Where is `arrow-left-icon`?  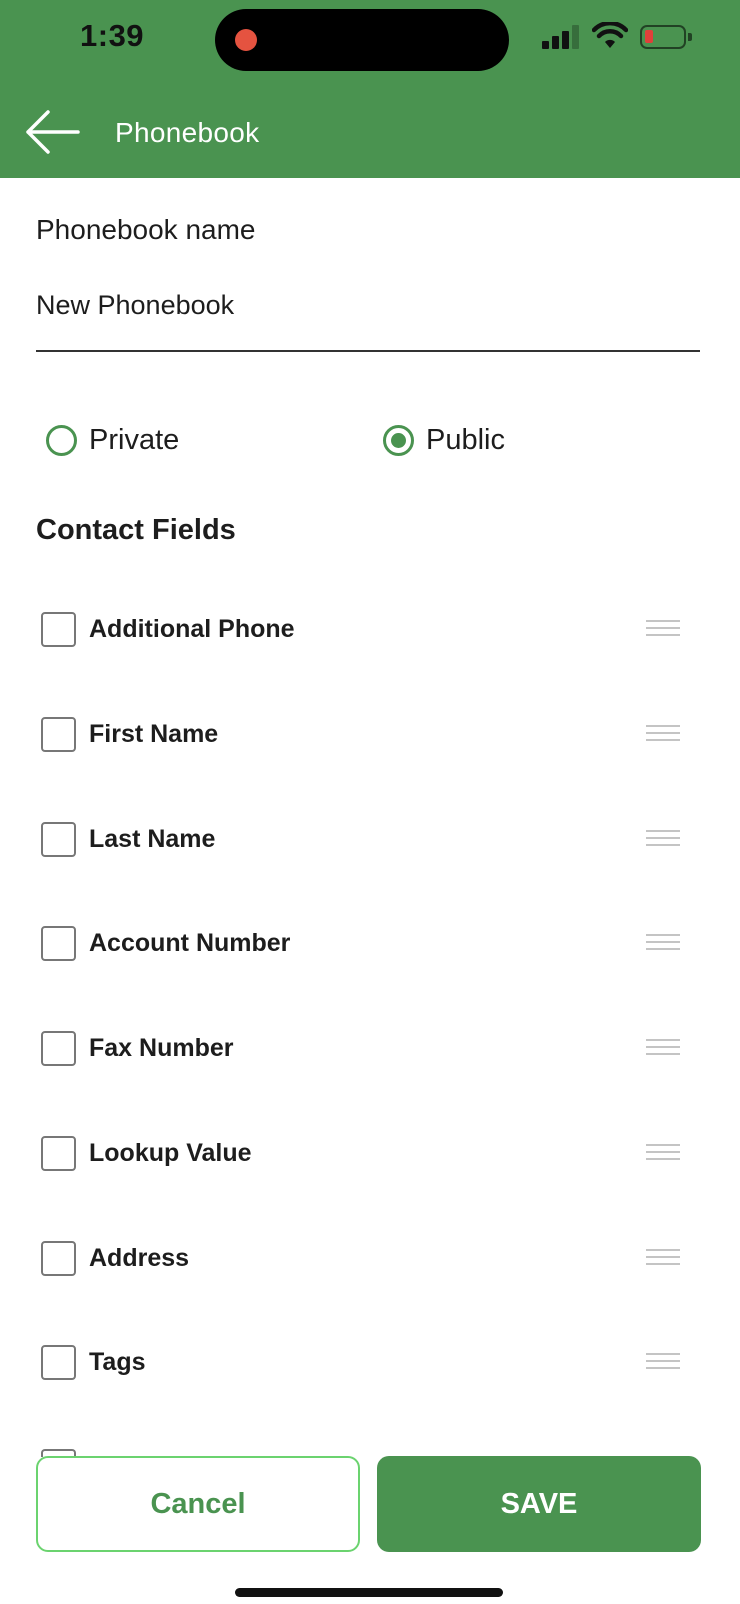 arrow-left-icon is located at coordinates (53, 132).